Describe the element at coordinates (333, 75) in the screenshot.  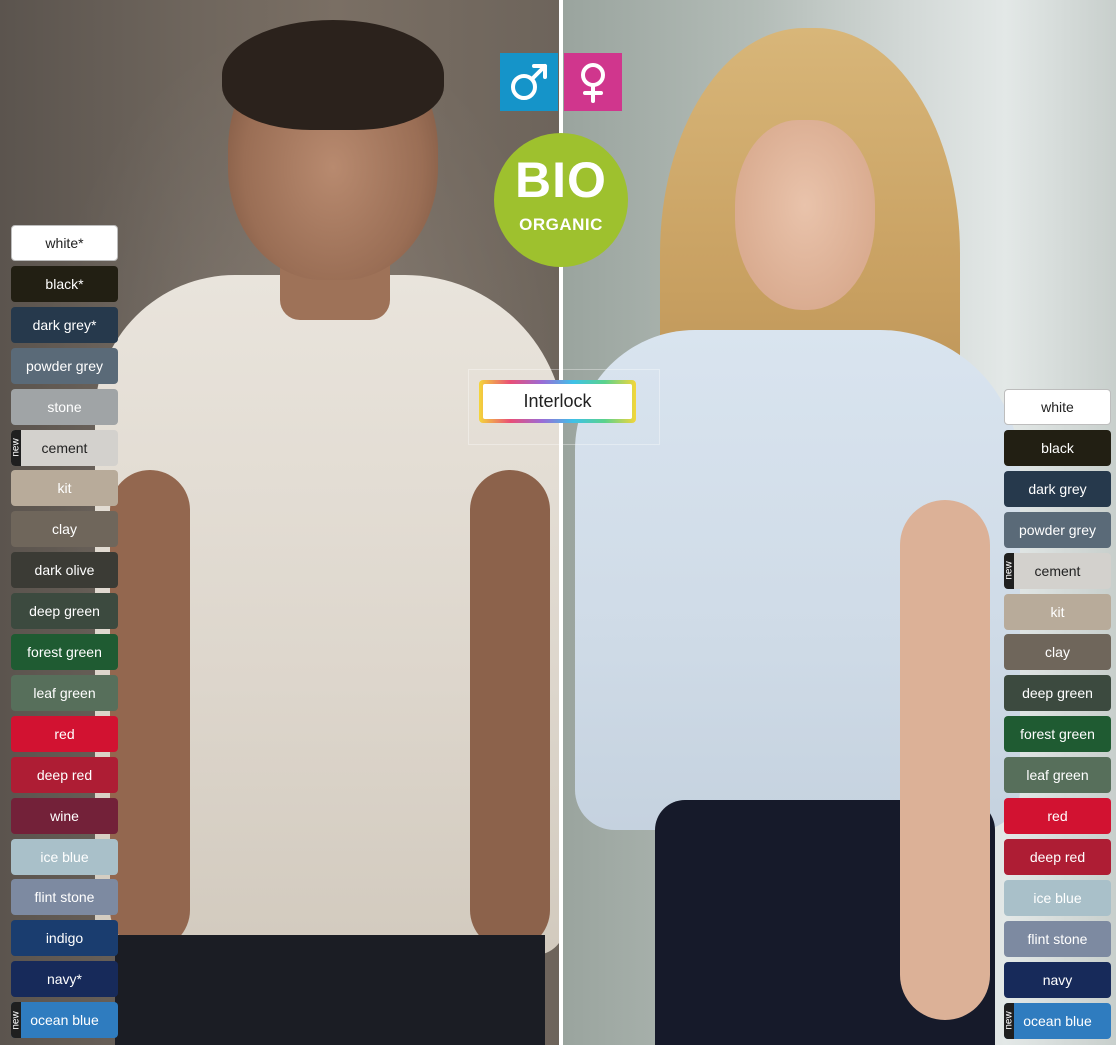
I see `men-hair` at that location.